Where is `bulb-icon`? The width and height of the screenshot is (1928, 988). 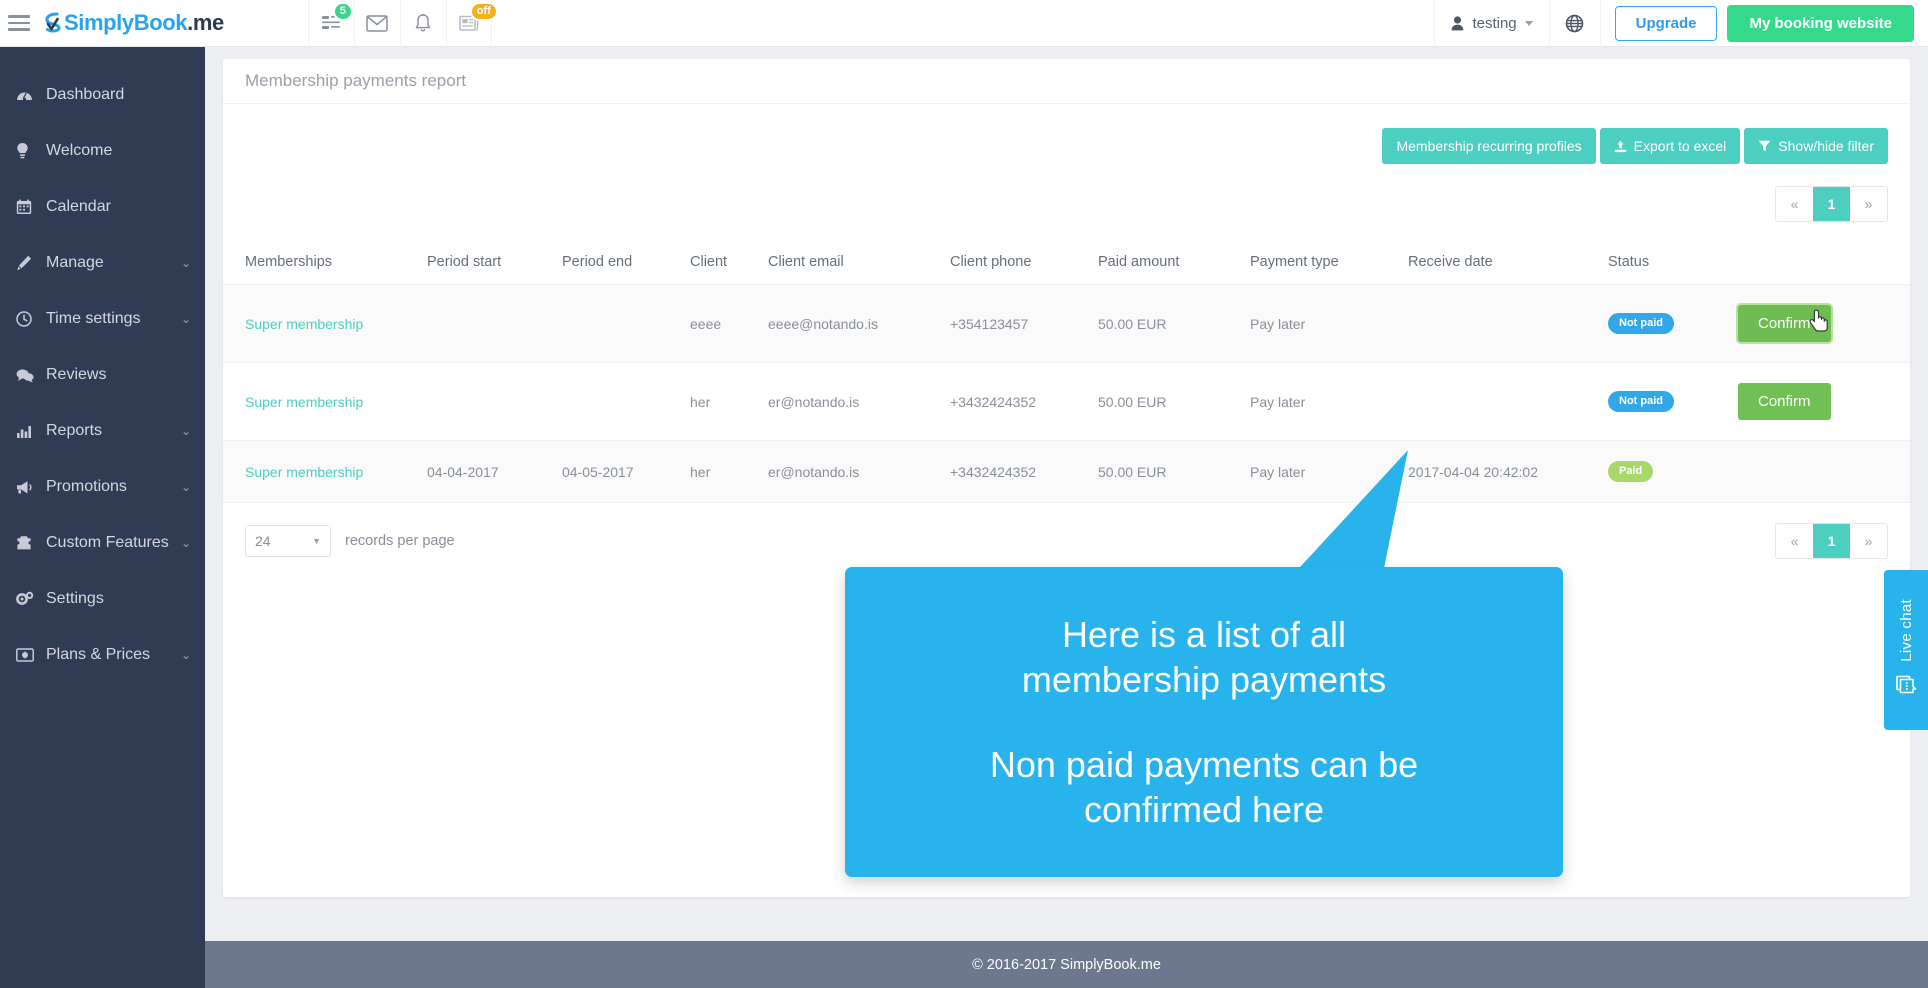 bulb-icon is located at coordinates (31, 151).